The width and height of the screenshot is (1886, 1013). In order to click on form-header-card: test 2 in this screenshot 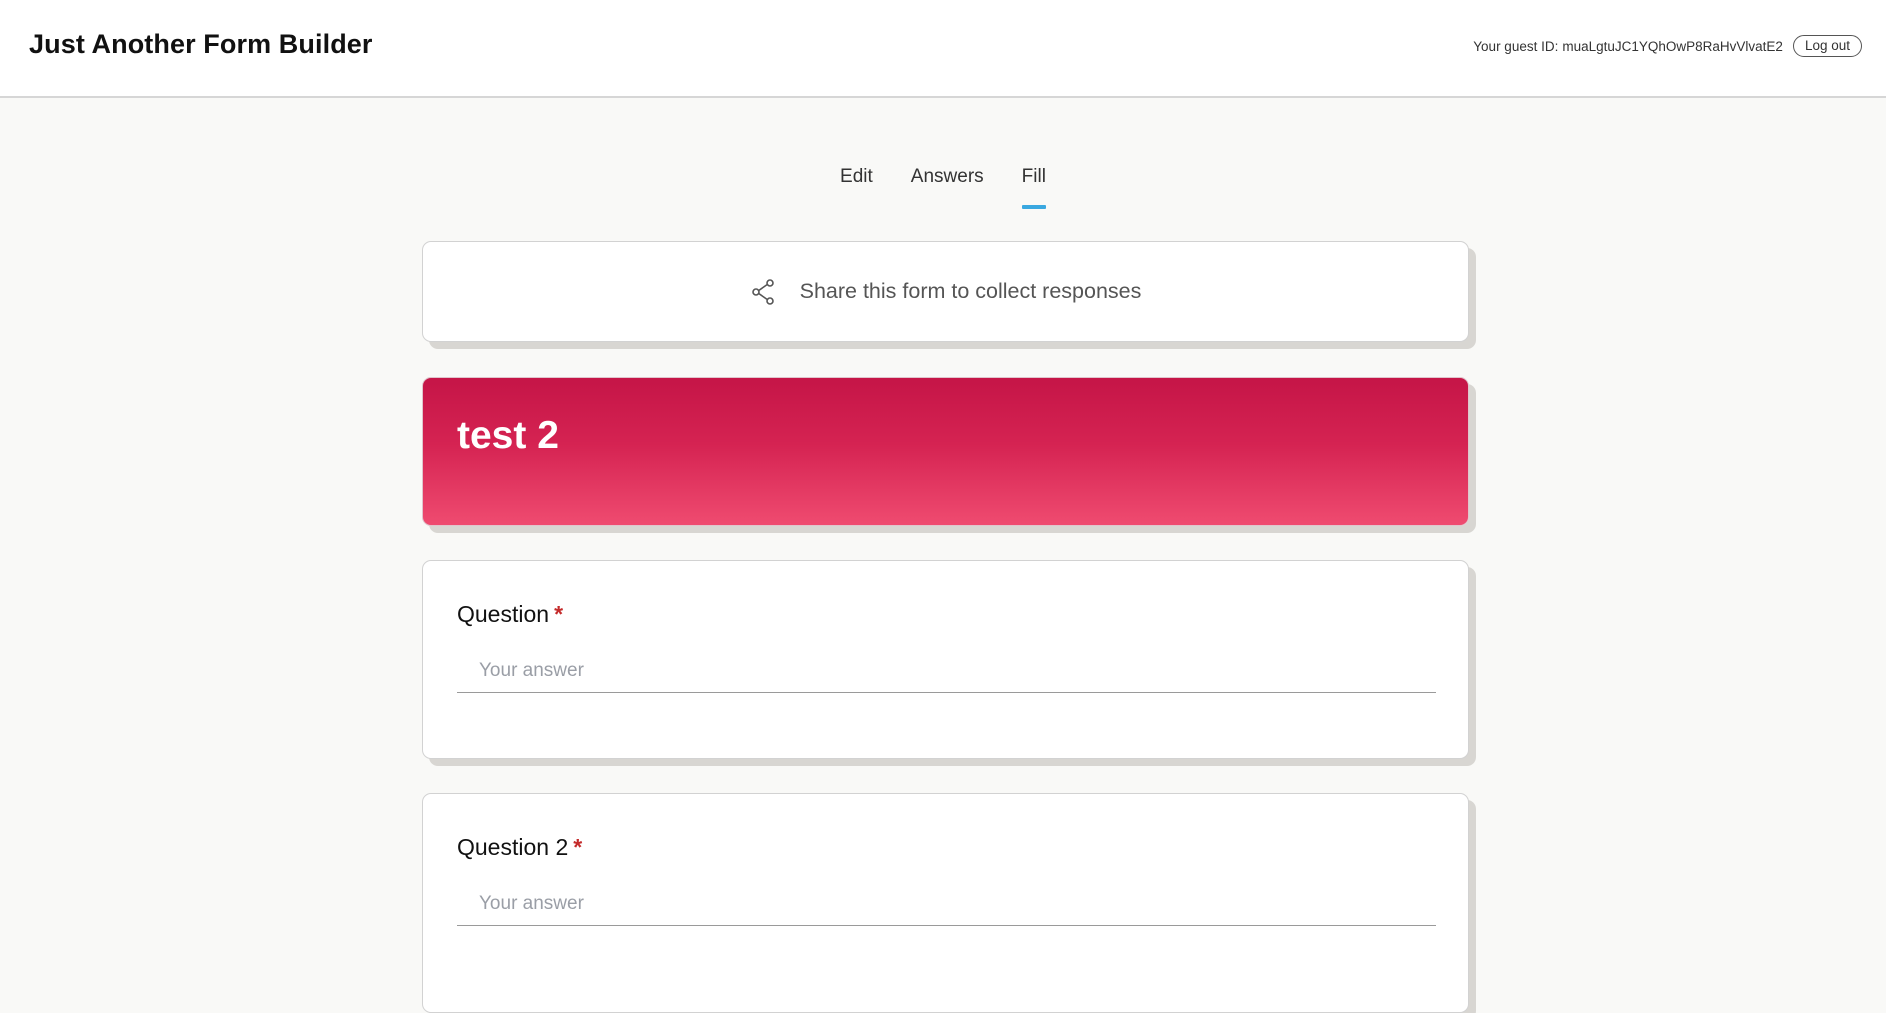, I will do `click(945, 451)`.